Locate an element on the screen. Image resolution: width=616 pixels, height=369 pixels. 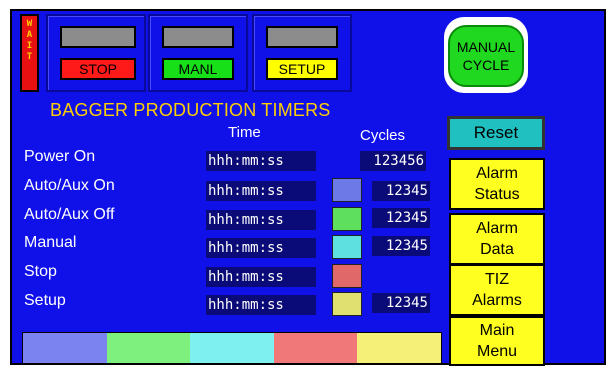
legend-segment-manual is located at coordinates (232, 348).